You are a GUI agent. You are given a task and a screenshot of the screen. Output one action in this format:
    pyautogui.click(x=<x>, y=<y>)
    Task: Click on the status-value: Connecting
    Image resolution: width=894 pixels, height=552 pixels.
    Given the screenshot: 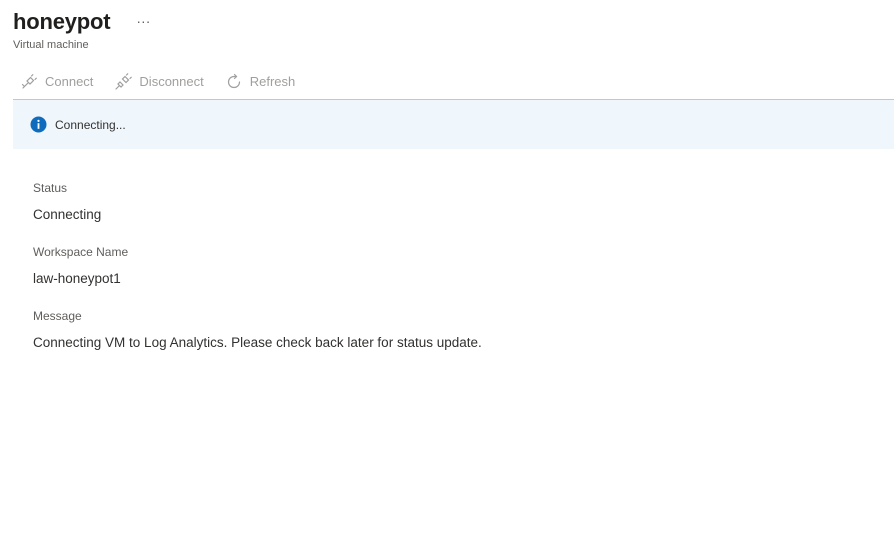 What is the action you would take?
    pyautogui.click(x=67, y=214)
    